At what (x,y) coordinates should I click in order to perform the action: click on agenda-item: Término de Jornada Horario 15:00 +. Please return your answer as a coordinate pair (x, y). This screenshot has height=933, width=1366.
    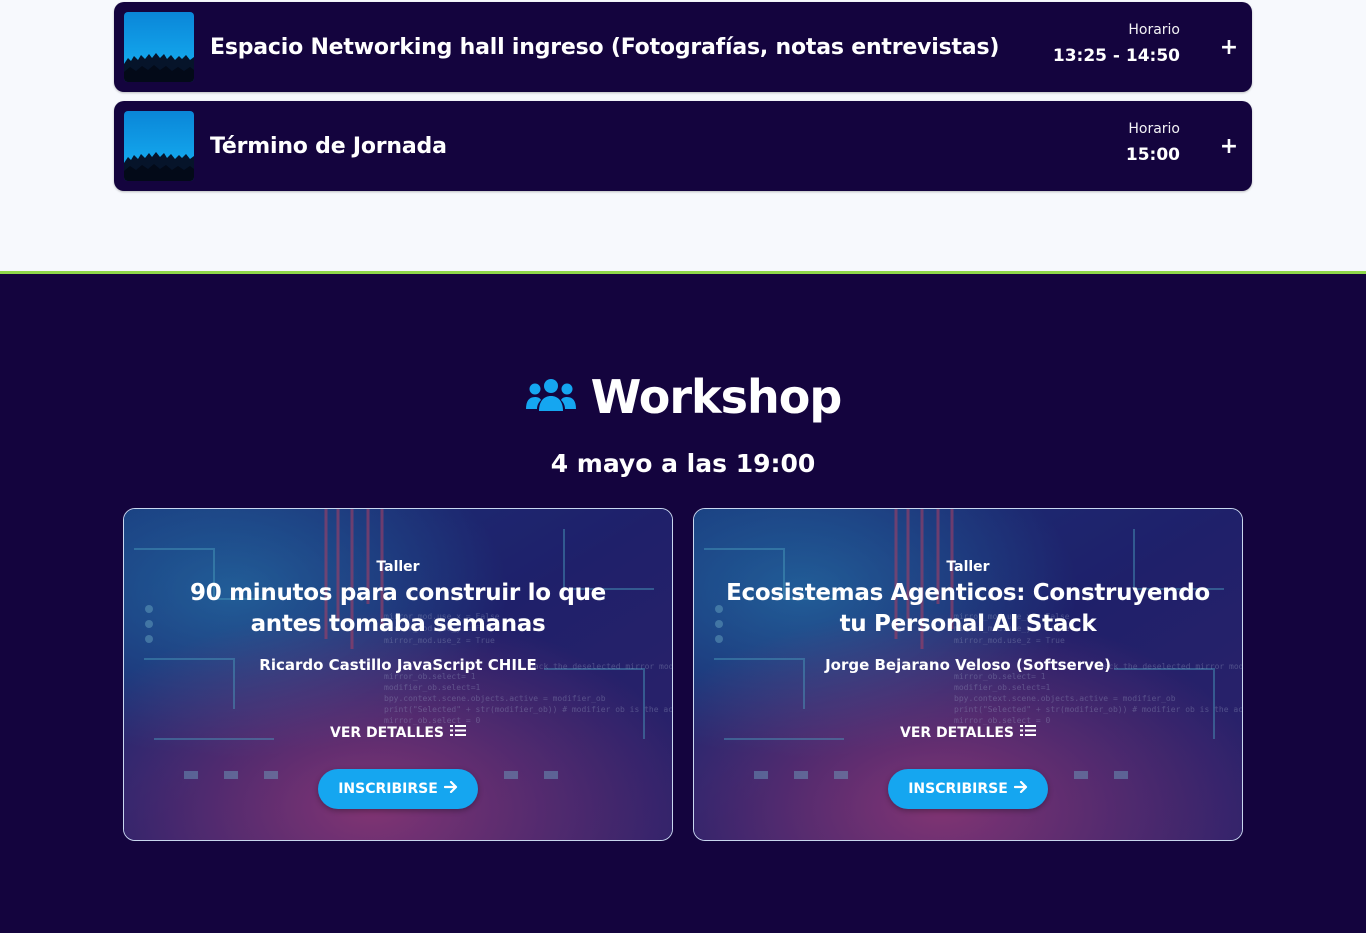
    Looking at the image, I should click on (683, 146).